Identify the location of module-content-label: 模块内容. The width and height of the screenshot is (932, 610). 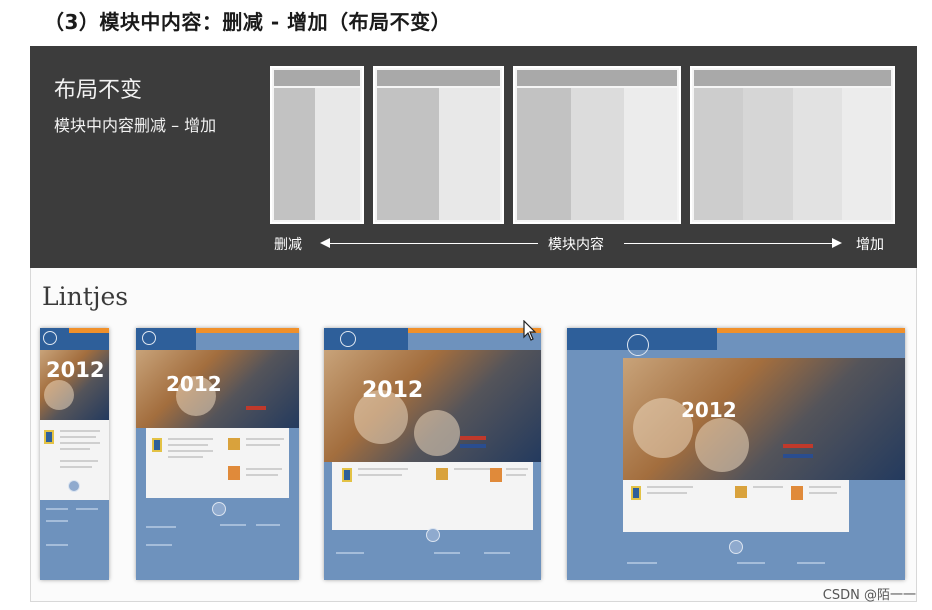
(576, 245).